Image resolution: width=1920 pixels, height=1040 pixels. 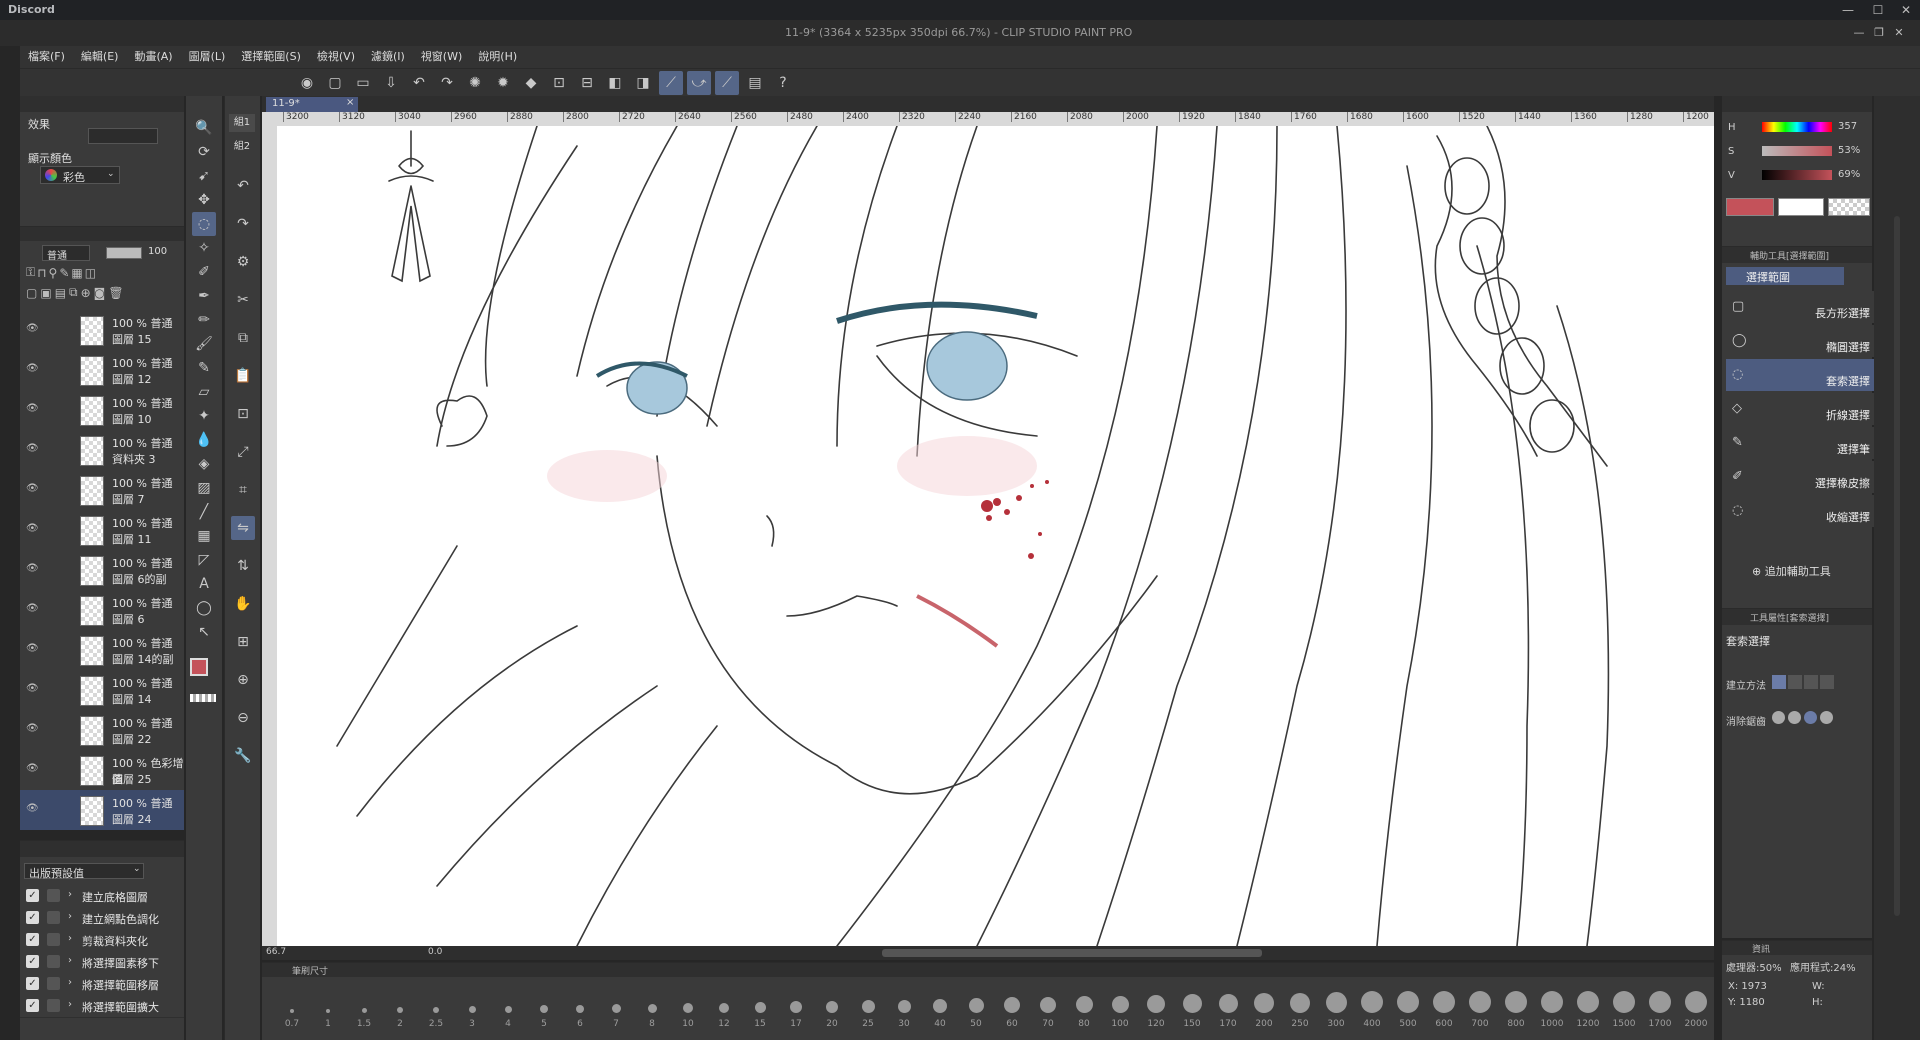 I want to click on brush-size-option: 1200, so click(x=1588, y=1005).